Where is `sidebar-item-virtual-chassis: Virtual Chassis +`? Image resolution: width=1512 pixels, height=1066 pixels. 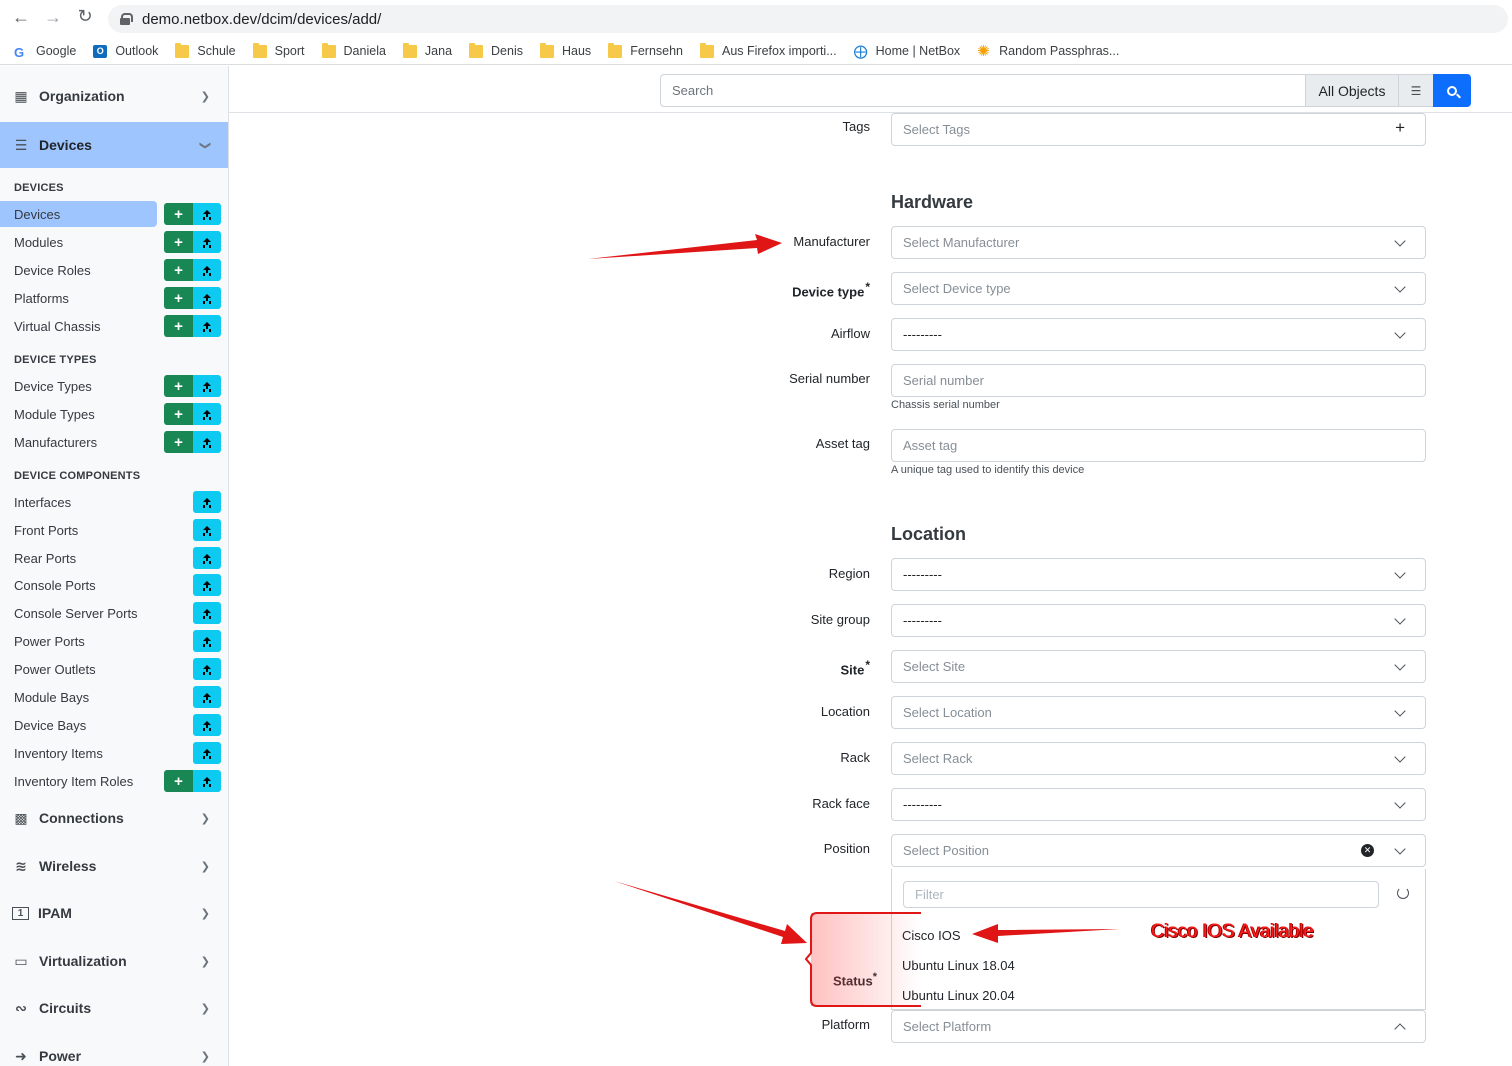 sidebar-item-virtual-chassis: Virtual Chassis + is located at coordinates (114, 326).